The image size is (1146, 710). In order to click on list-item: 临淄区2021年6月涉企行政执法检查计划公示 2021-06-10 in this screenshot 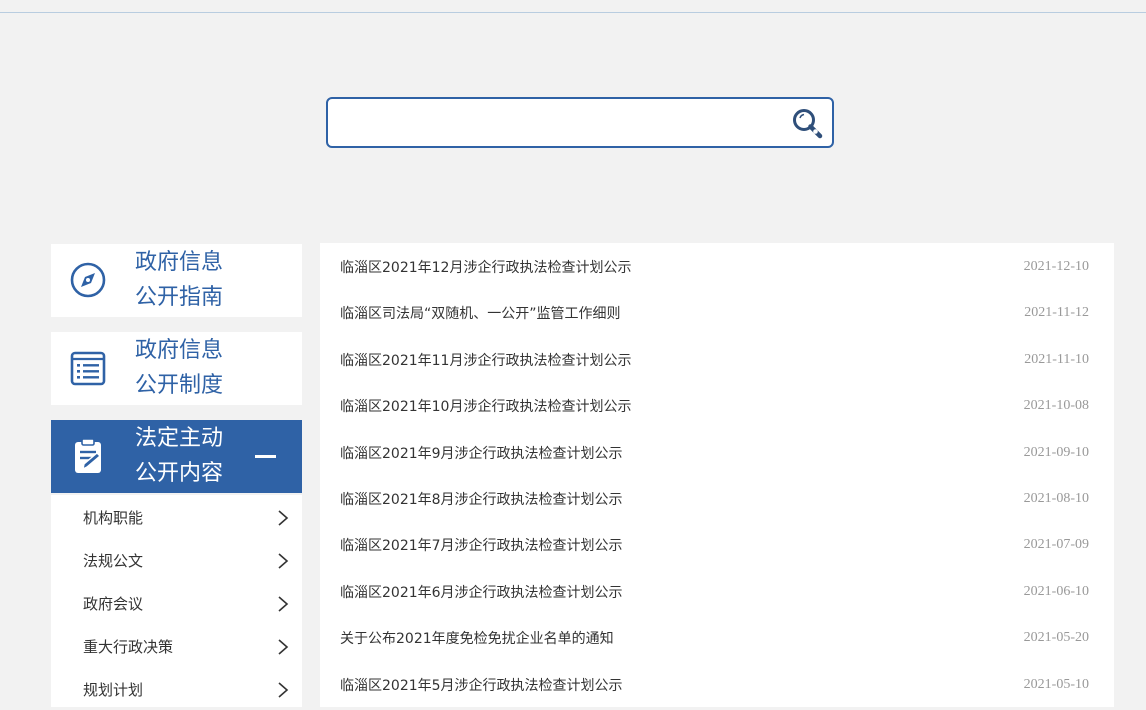, I will do `click(717, 591)`.